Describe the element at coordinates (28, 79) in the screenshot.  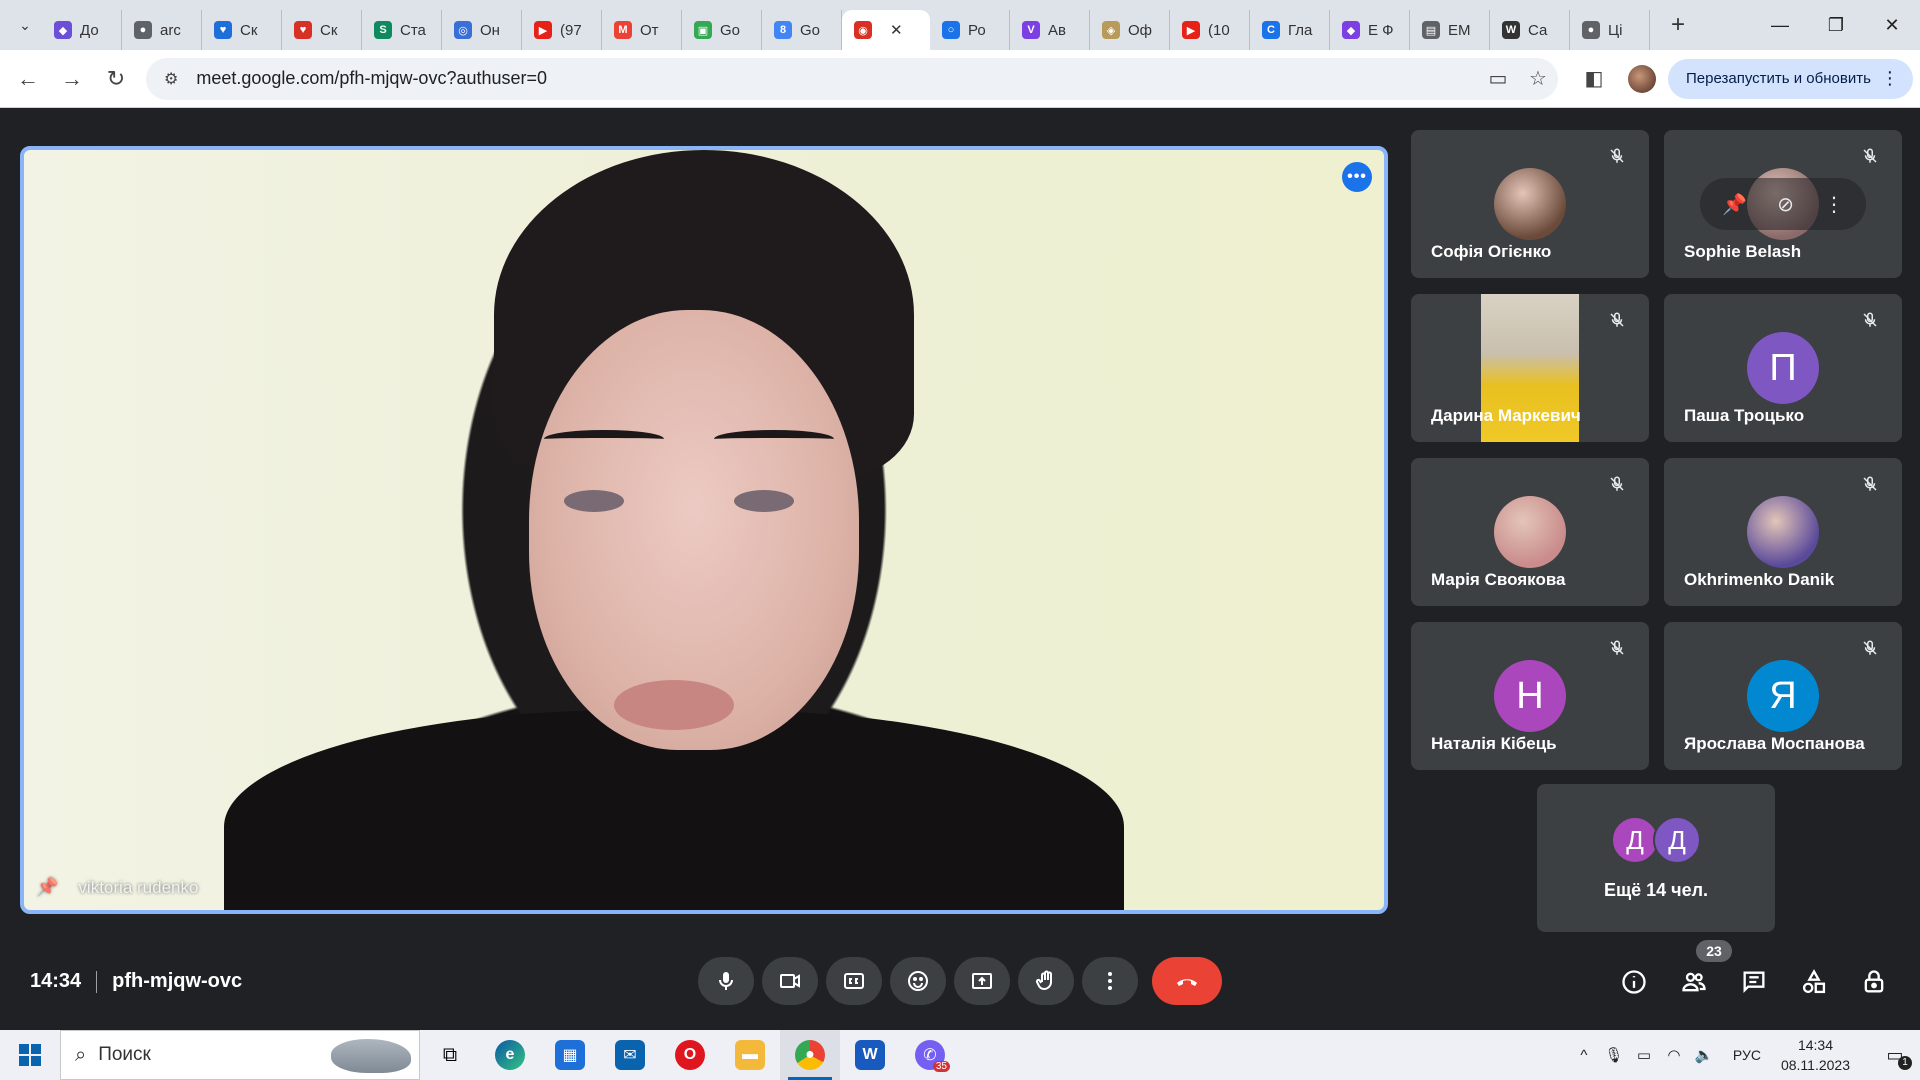
I see `back-button: ←` at that location.